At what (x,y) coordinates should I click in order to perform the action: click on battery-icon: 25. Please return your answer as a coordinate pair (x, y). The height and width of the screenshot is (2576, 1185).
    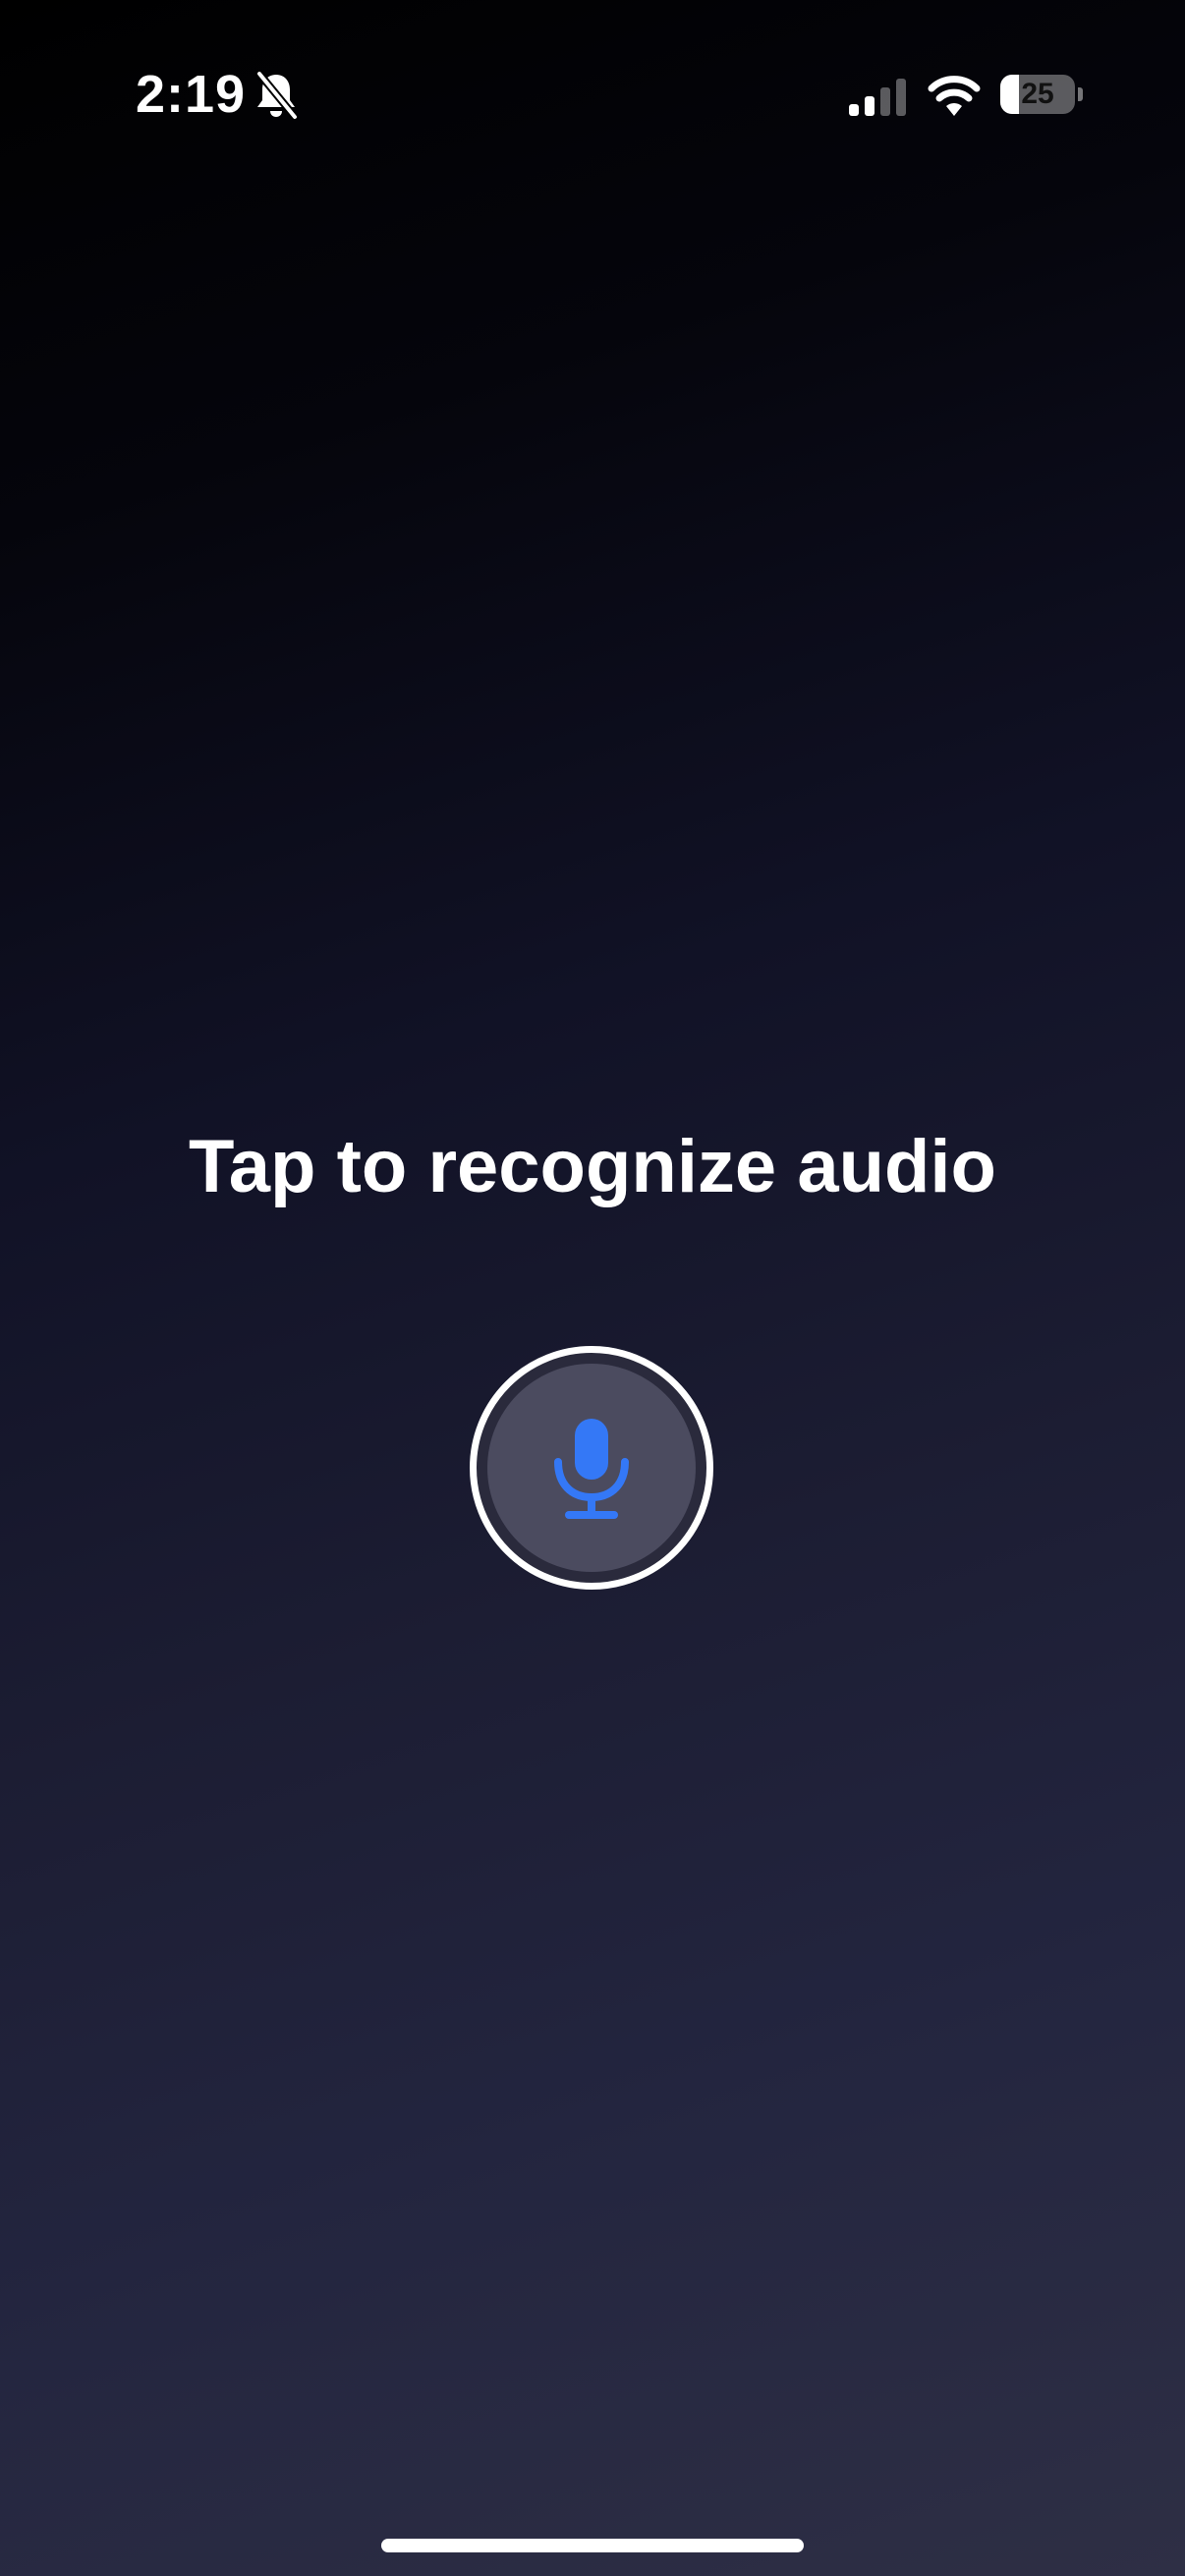
    Looking at the image, I should click on (1041, 94).